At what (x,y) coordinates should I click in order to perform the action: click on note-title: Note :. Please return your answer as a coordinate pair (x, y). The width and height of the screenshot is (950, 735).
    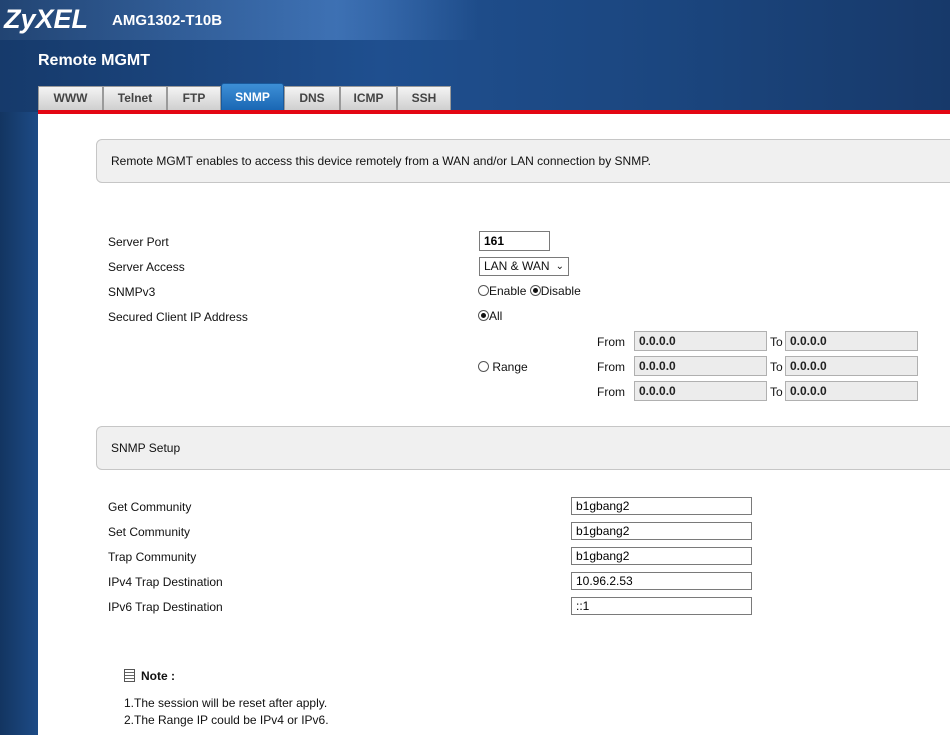
    Looking at the image, I should click on (158, 676).